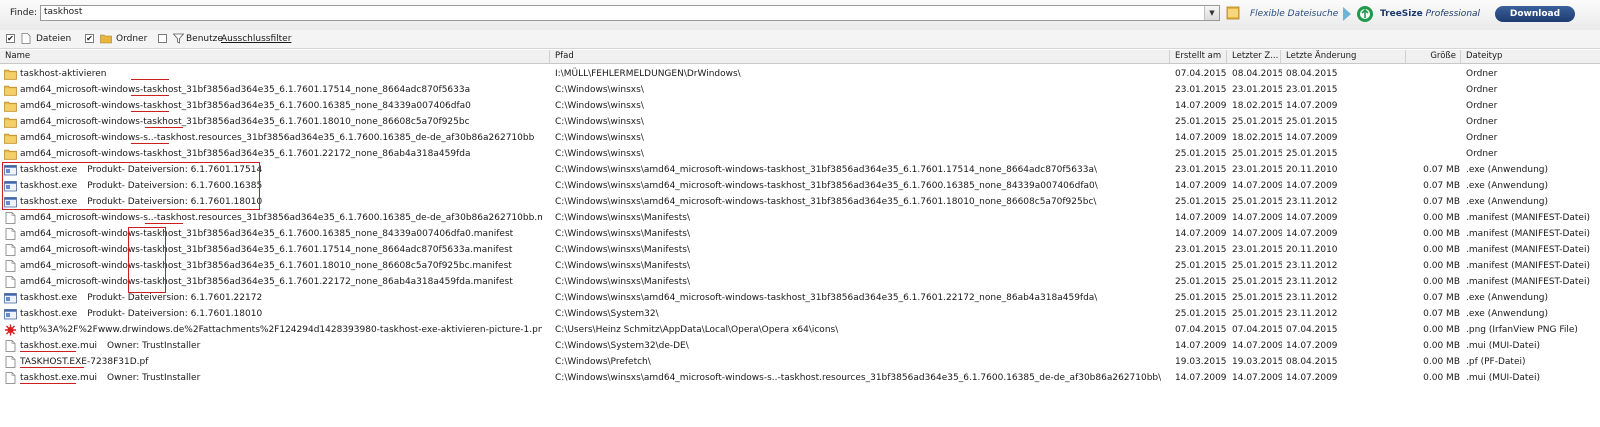 This screenshot has width=1600, height=427. What do you see at coordinates (1433, 56) in the screenshot?
I see `column-header-size: Größe` at bounding box center [1433, 56].